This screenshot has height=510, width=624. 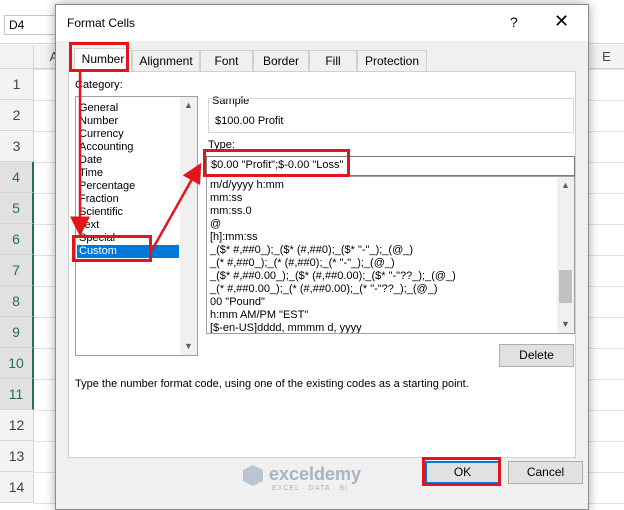 What do you see at coordinates (176, 206) in the screenshot?
I see `annotation-arrow-to-type` at bounding box center [176, 206].